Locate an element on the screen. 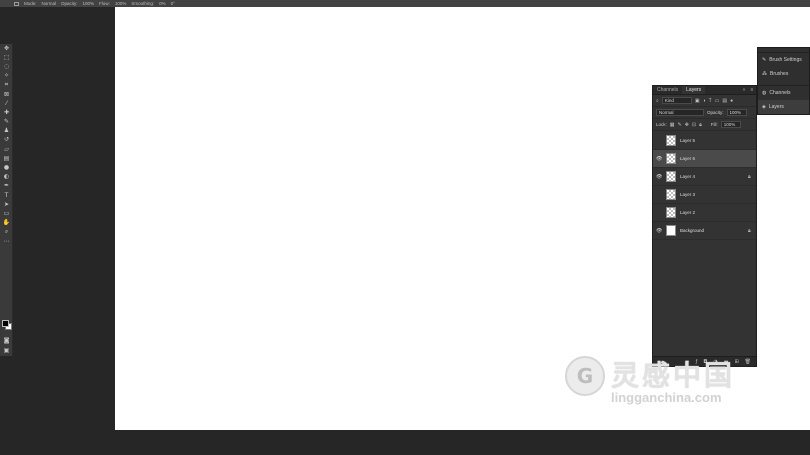  quick-mask-icon: ◙ is located at coordinates (6, 340).